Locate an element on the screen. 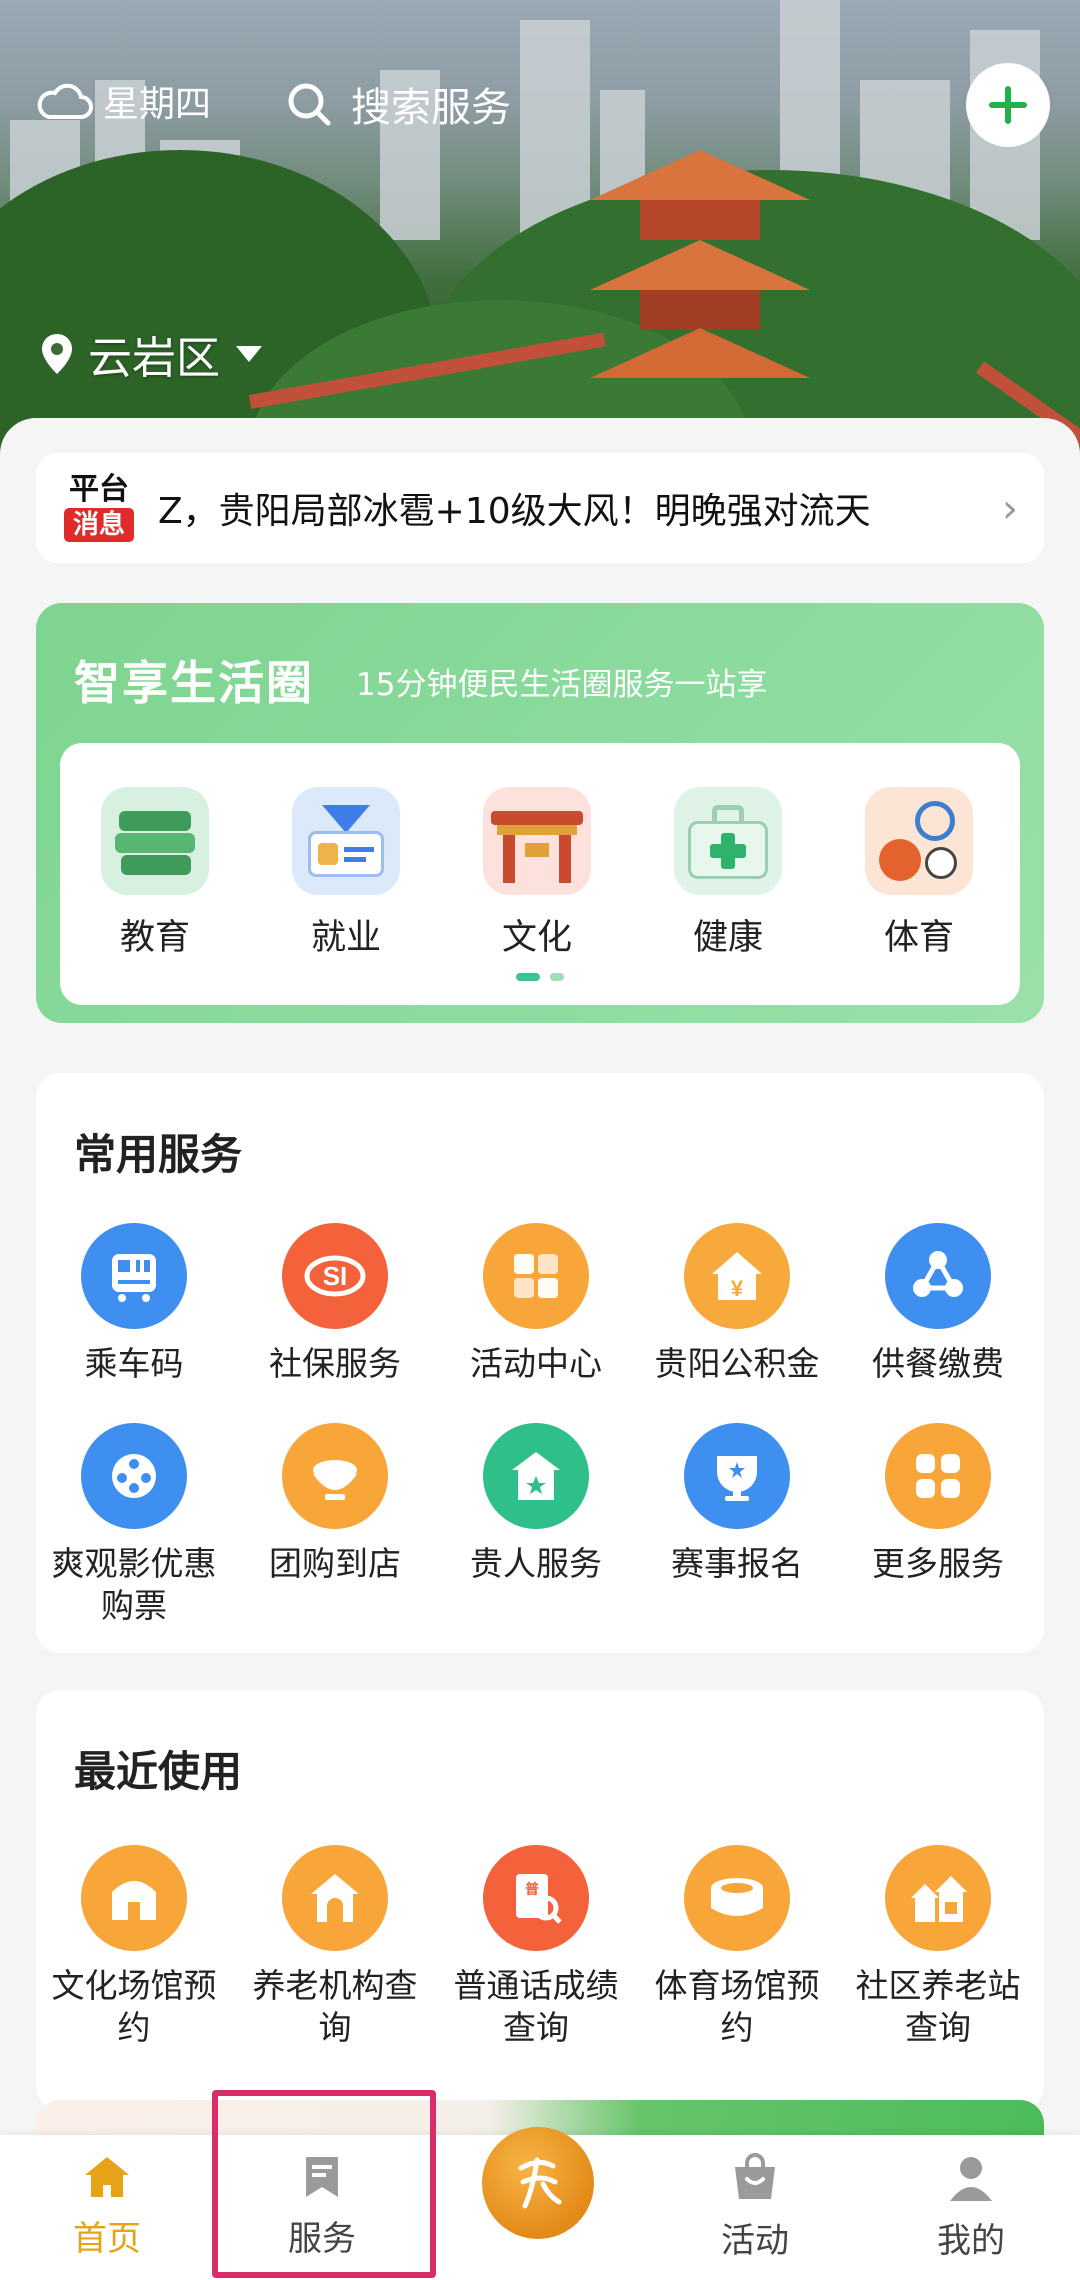 Image resolution: width=1080 pixels, height=2280 pixels. service-label: 爽观影优惠购票 is located at coordinates (134, 1584).